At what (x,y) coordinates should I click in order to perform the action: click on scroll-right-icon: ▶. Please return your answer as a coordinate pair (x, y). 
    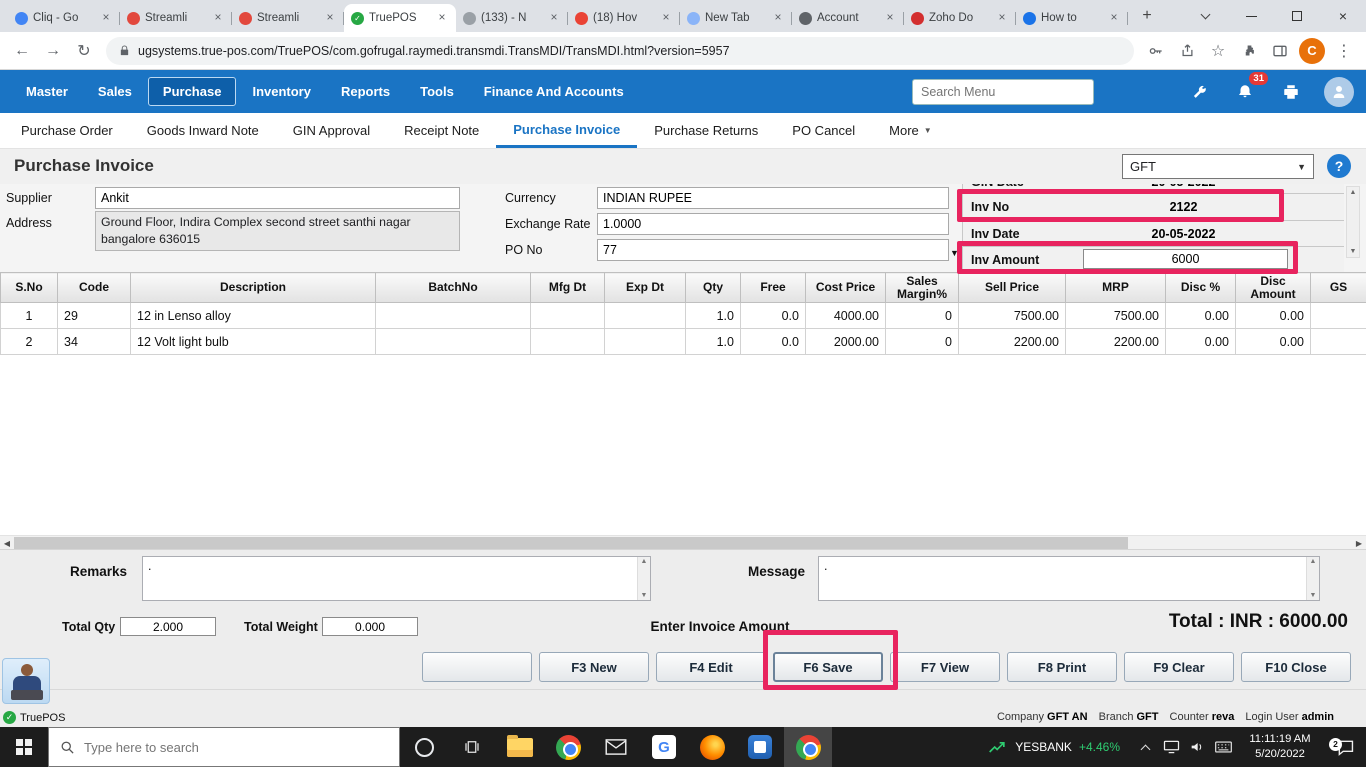
    Looking at the image, I should click on (1359, 543).